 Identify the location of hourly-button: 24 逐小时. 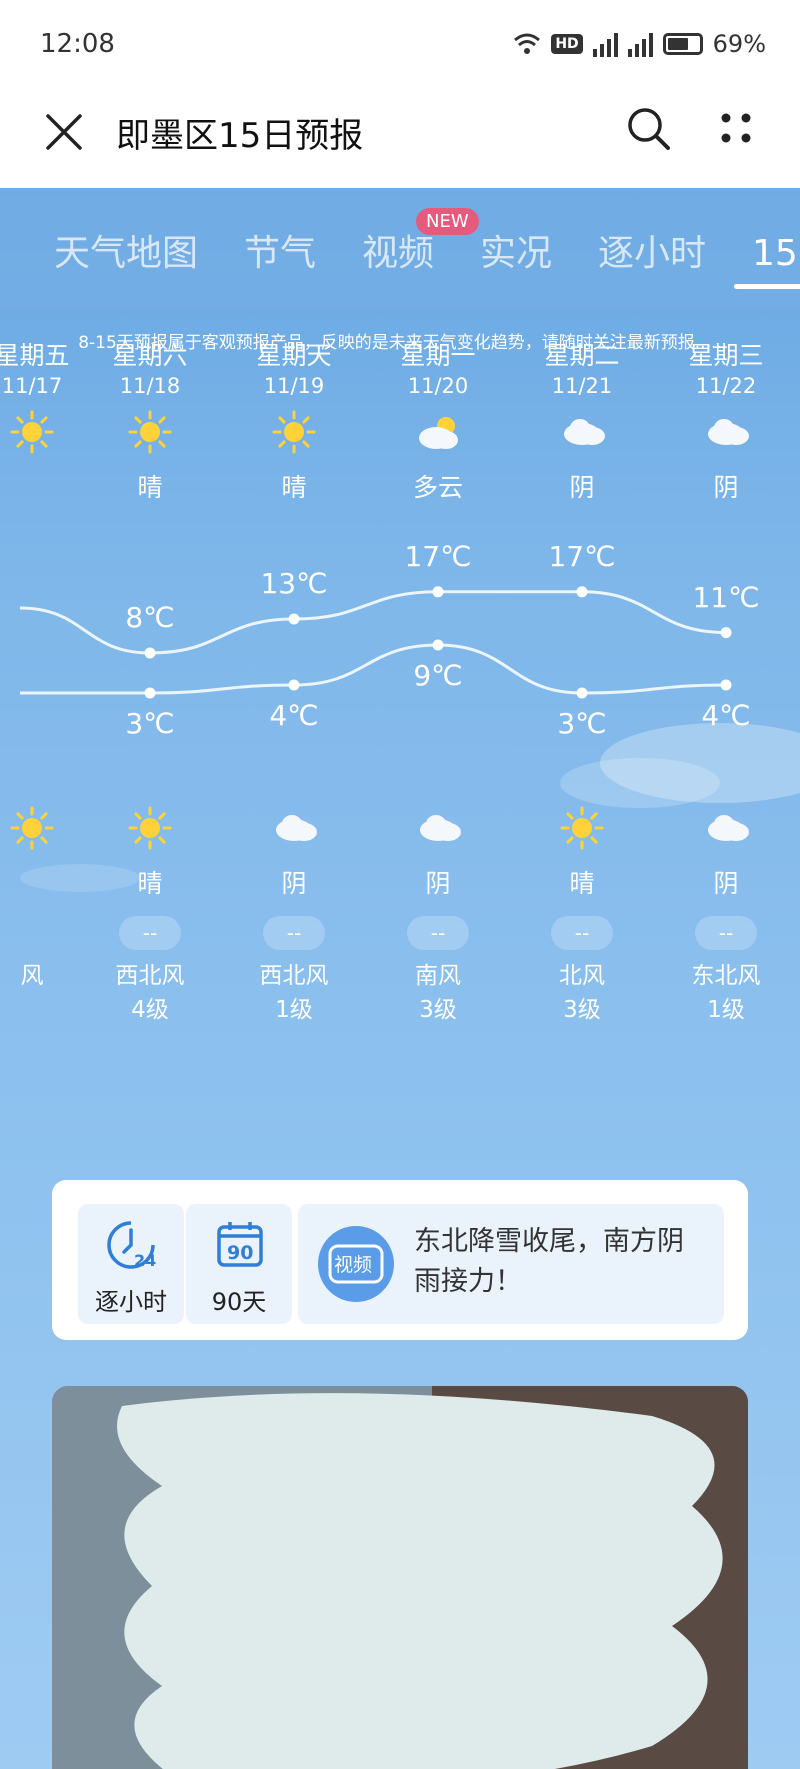
(131, 1264).